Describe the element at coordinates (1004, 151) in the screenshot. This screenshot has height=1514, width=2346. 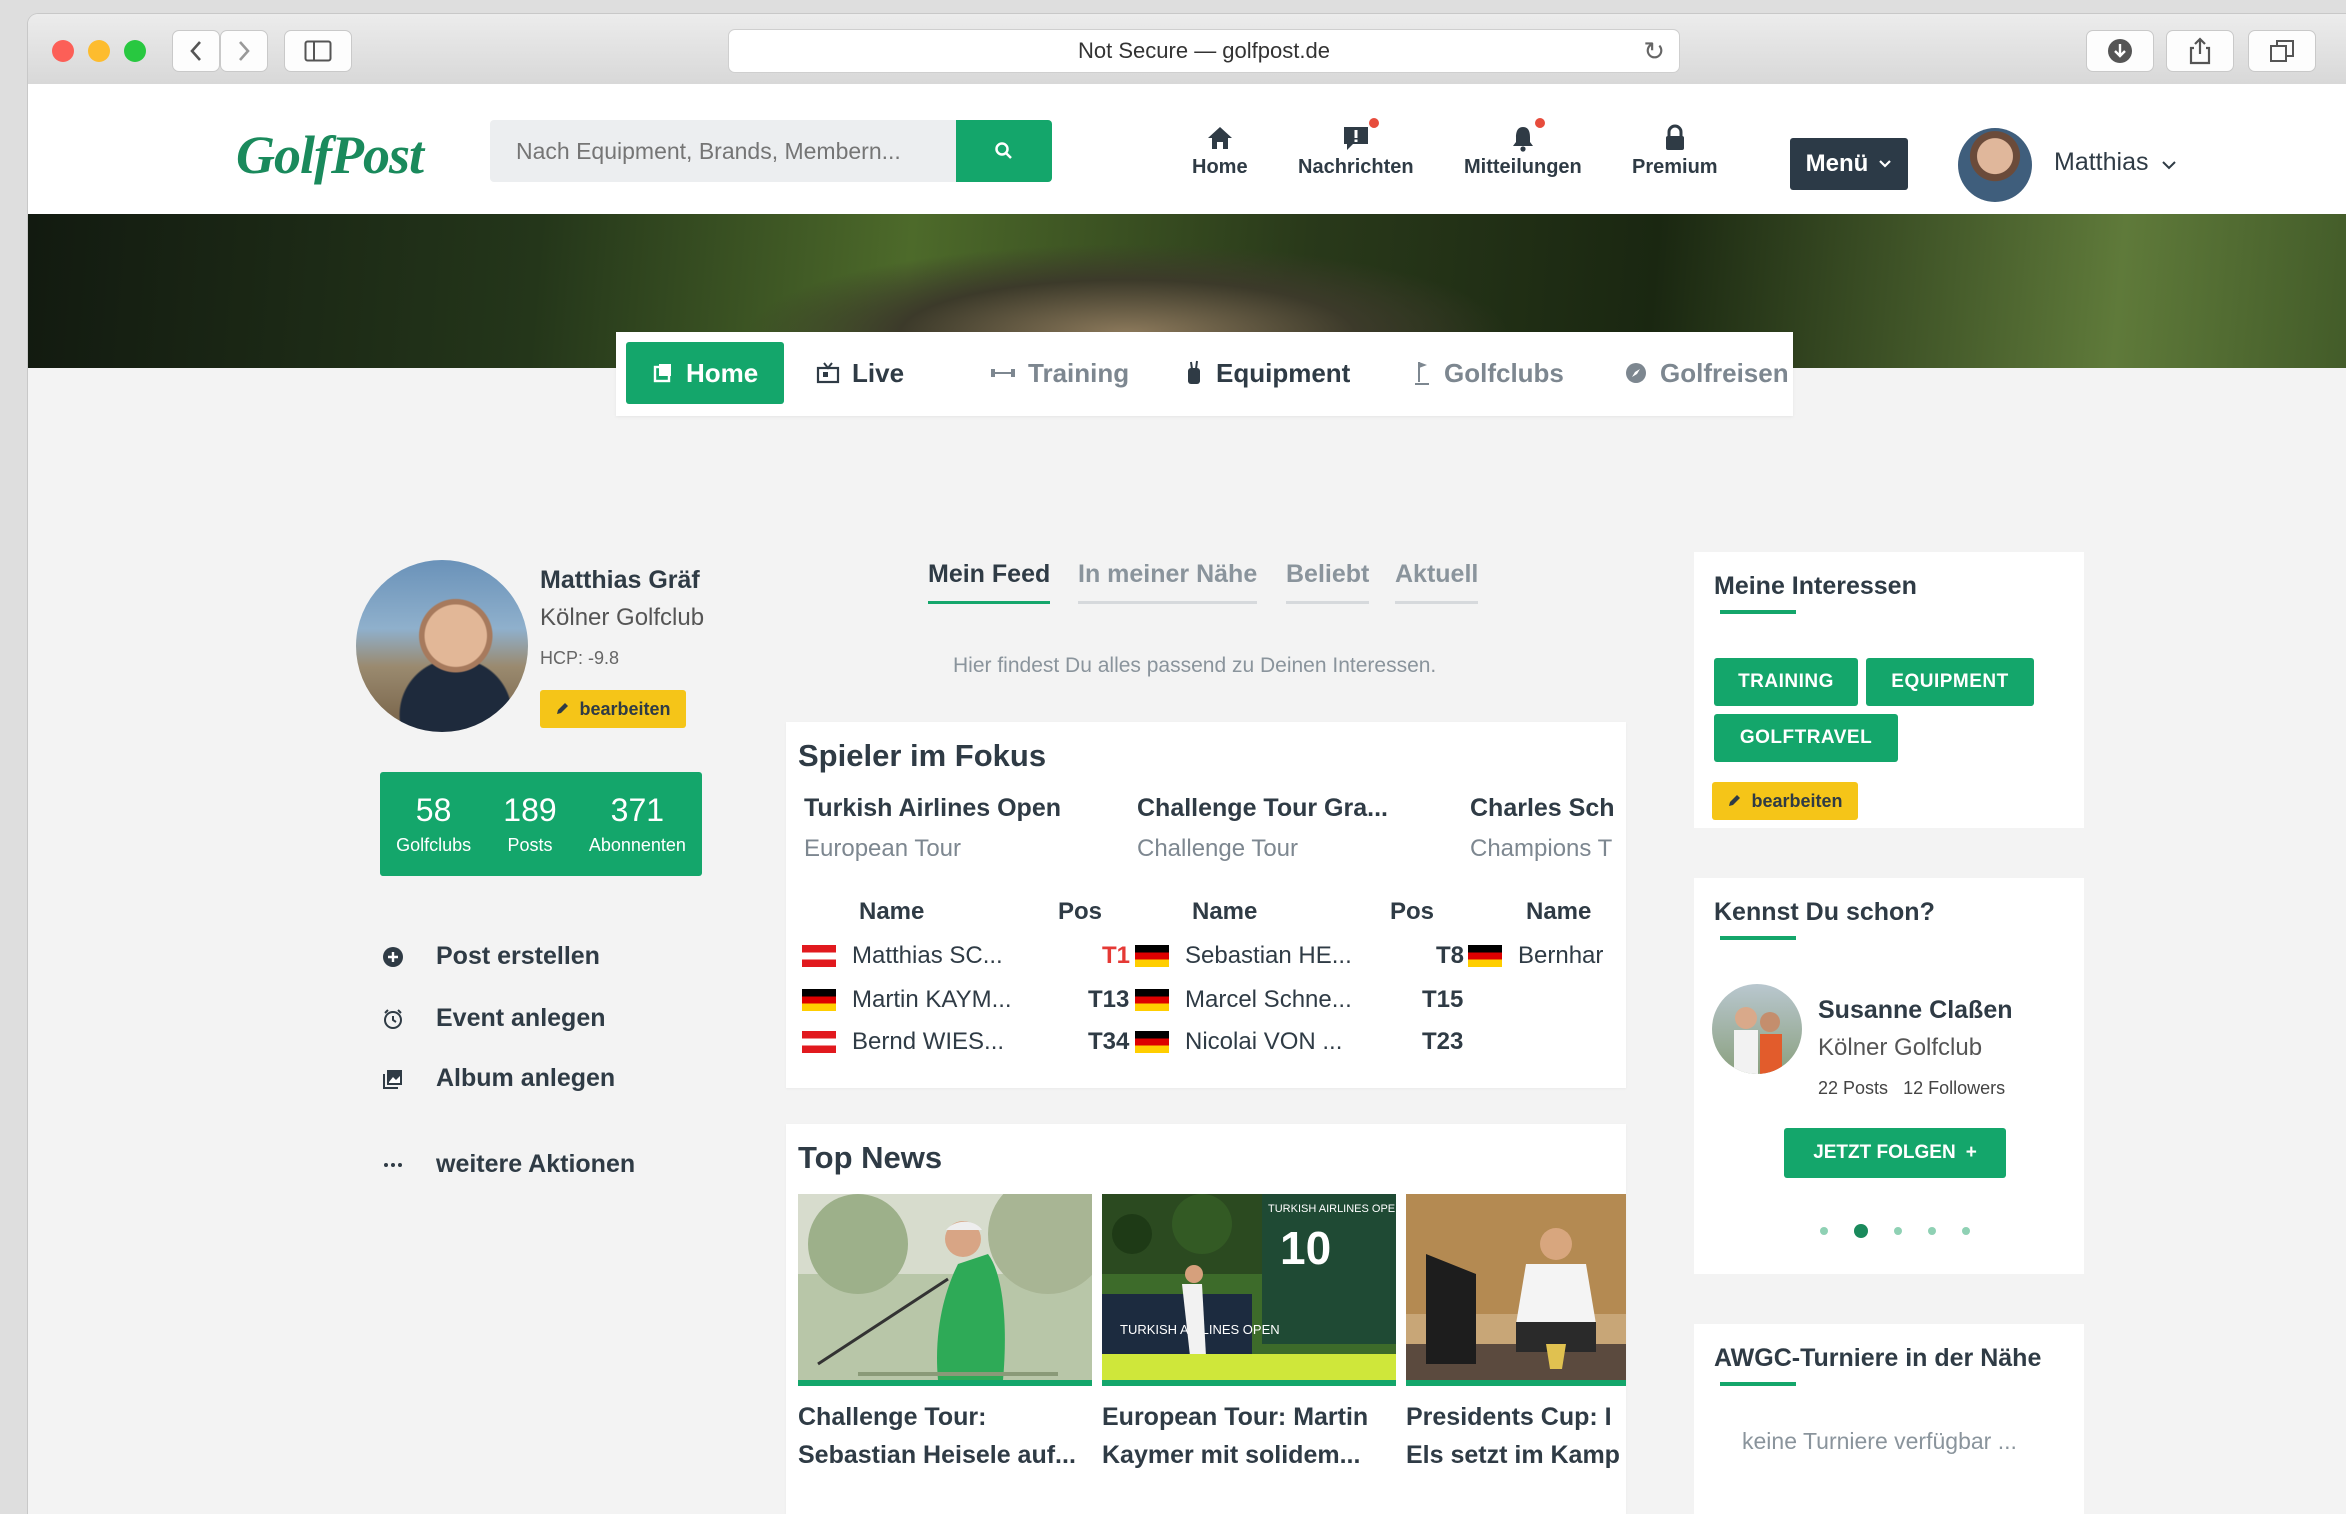
I see `search-button` at that location.